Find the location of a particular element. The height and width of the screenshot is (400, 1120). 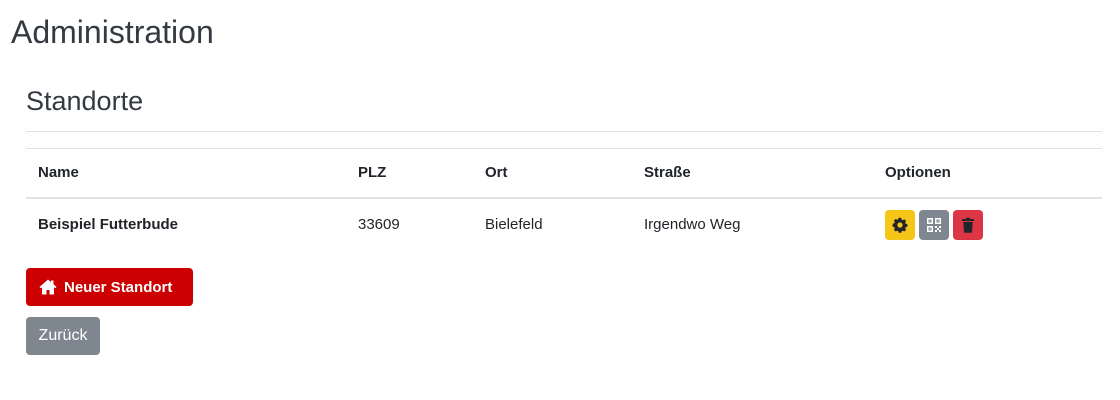

column-header-ort: Ort is located at coordinates (552, 173).